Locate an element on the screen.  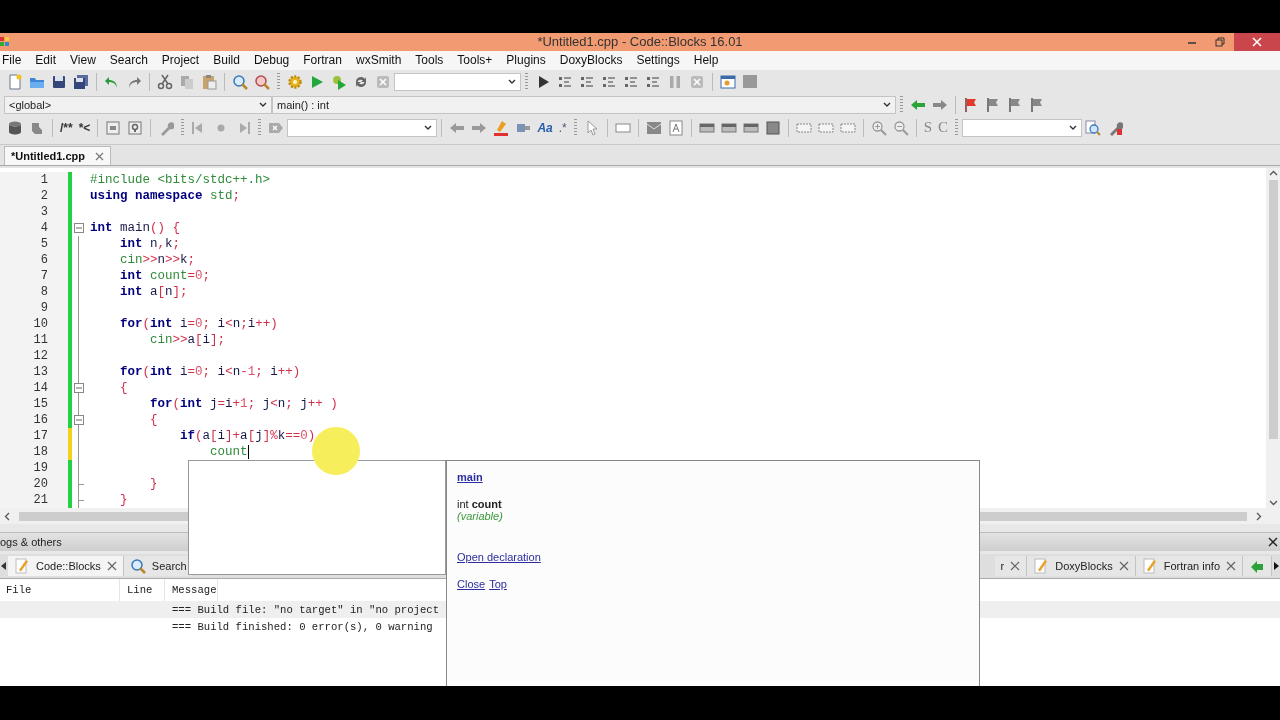
paste-icon is located at coordinates (209, 81).